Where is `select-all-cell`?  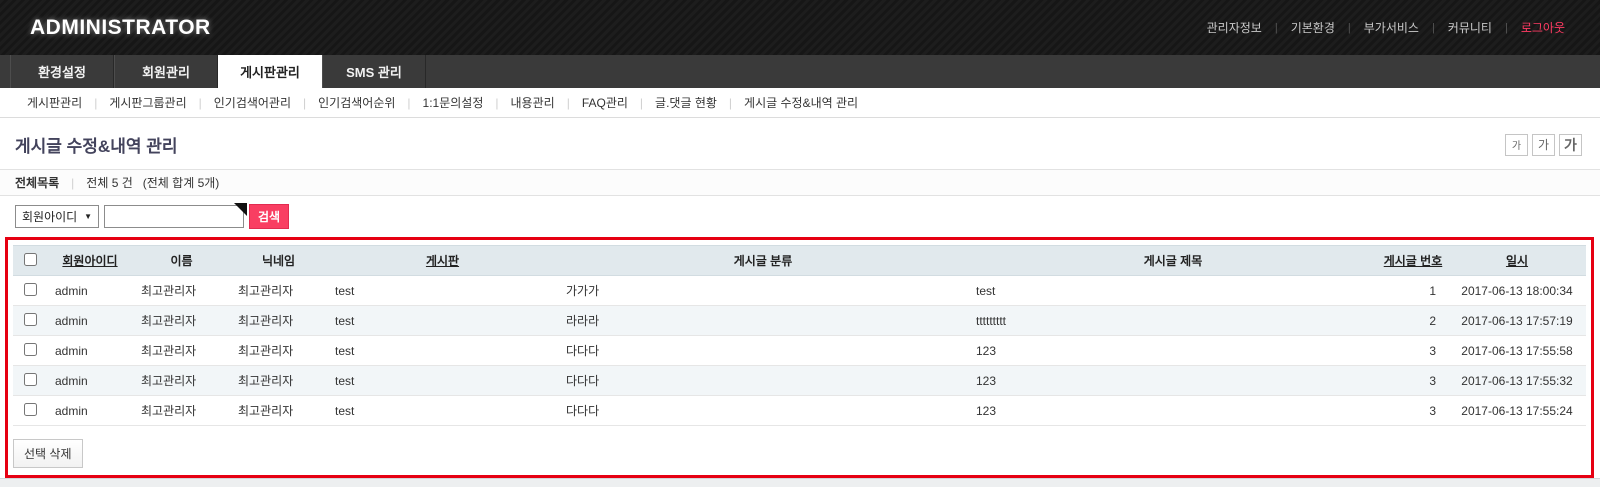
select-all-cell is located at coordinates (30, 260).